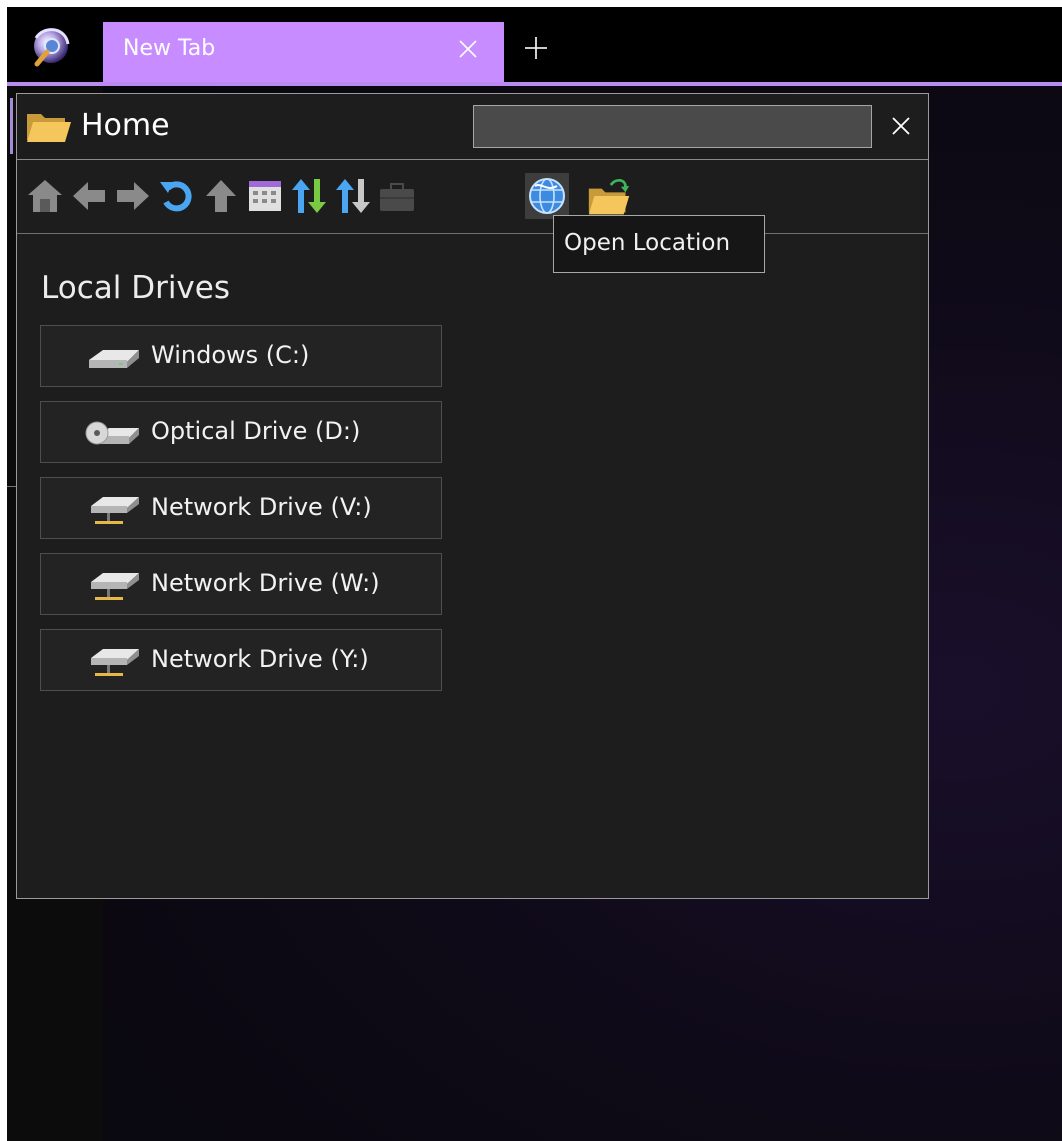  I want to click on briefcase-button, so click(397, 196).